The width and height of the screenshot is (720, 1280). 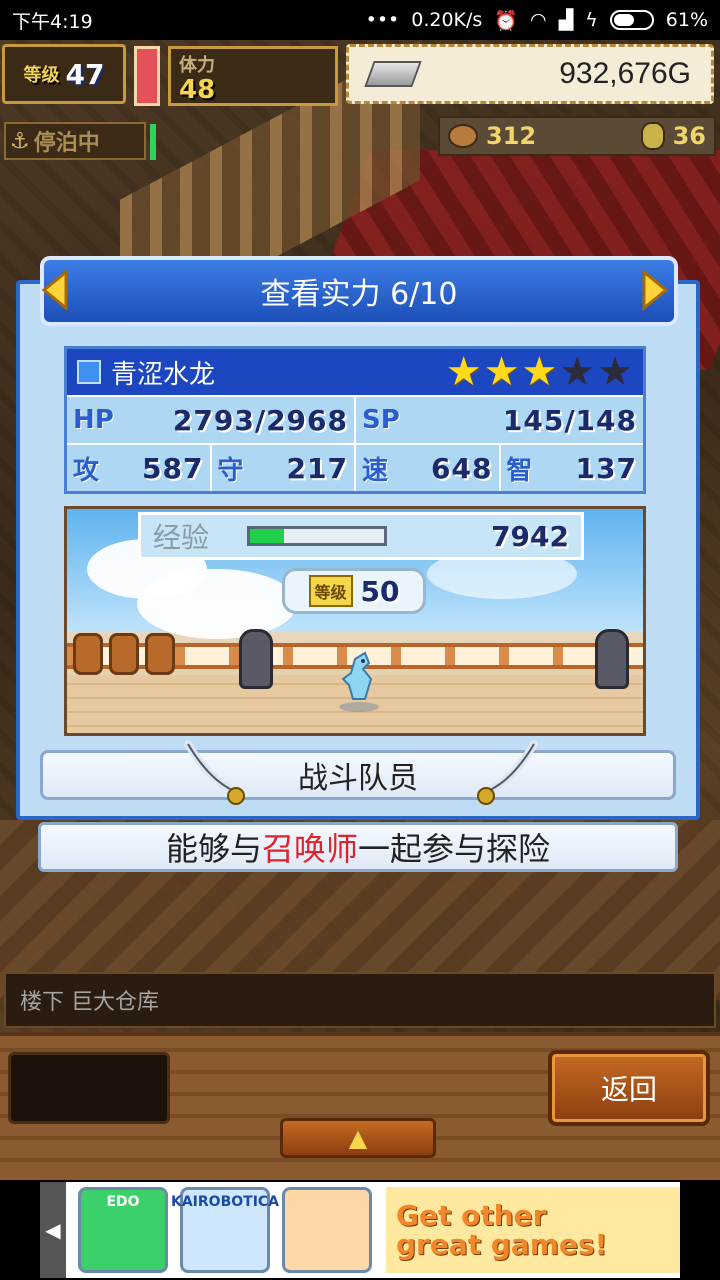 I want to click on battery-icon, so click(x=631, y=20).